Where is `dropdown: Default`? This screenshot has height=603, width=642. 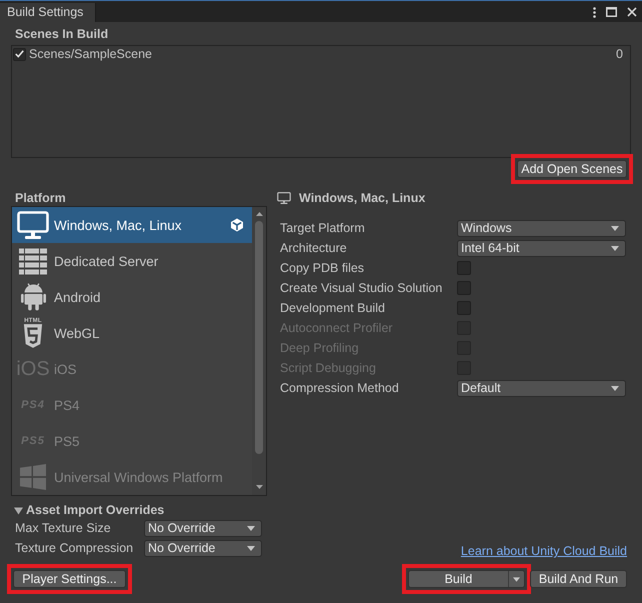
dropdown: Default is located at coordinates (541, 388).